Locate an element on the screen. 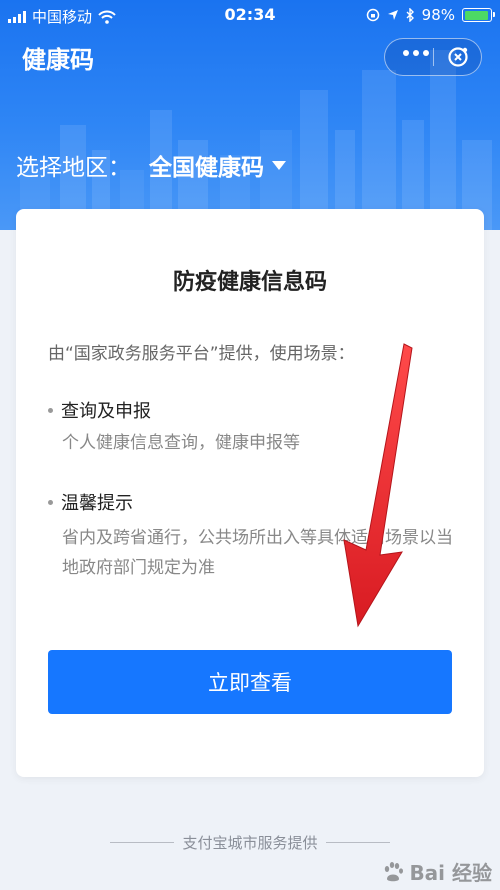  section-title-tips: 温馨提示 is located at coordinates (90, 502).